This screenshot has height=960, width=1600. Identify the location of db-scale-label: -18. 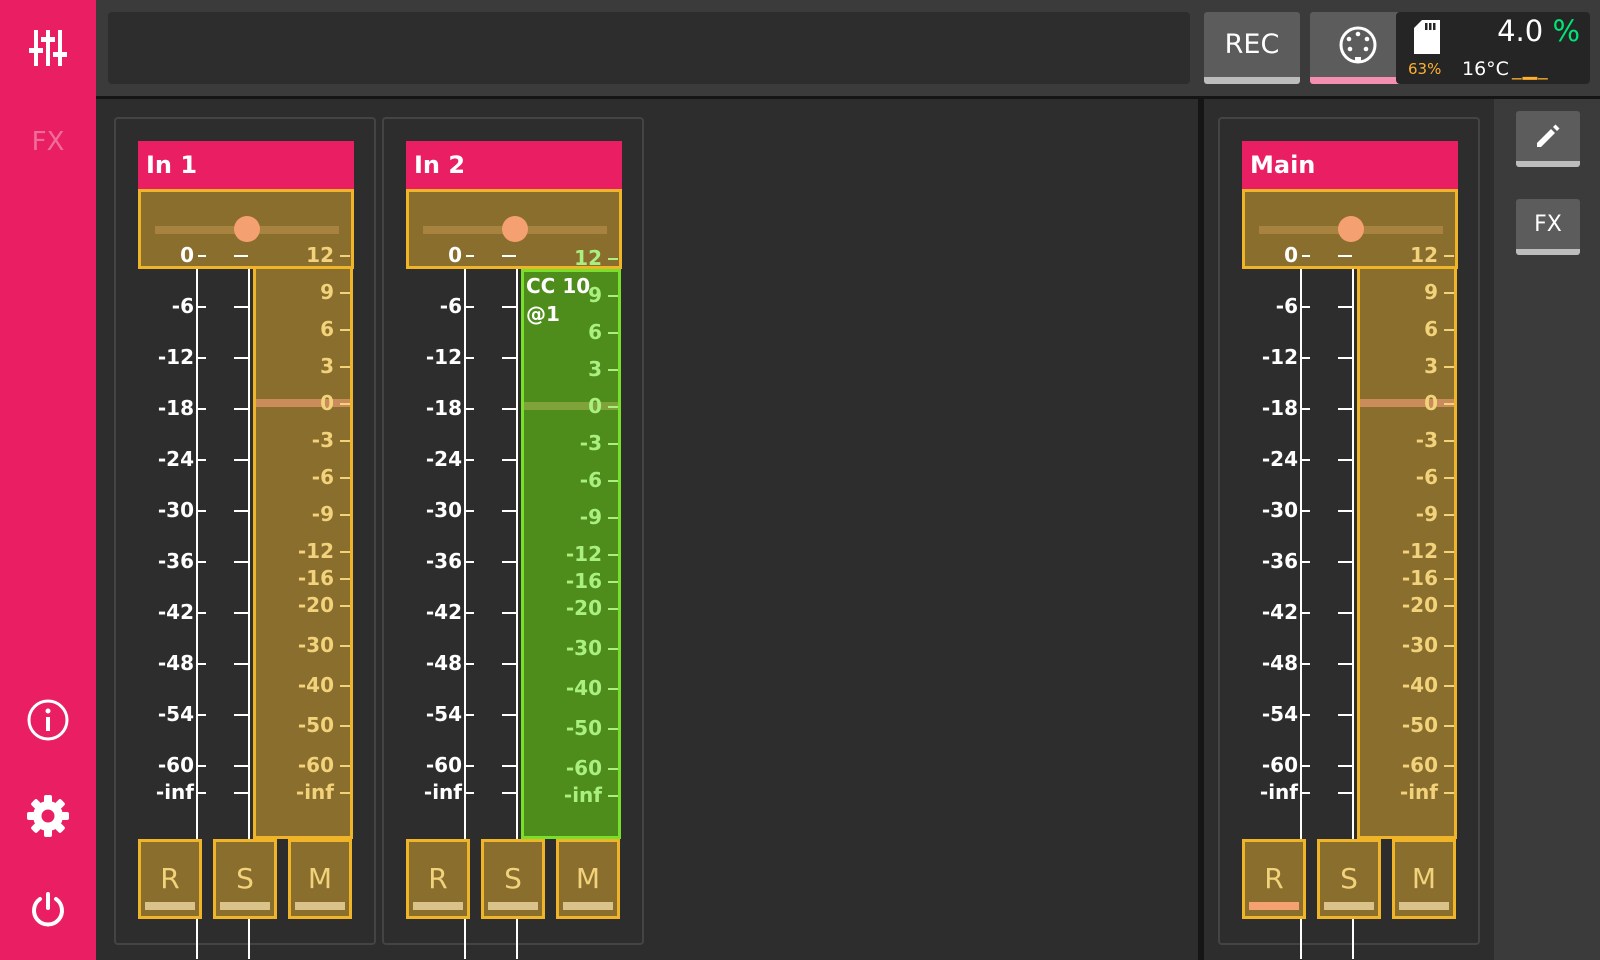
(175, 408).